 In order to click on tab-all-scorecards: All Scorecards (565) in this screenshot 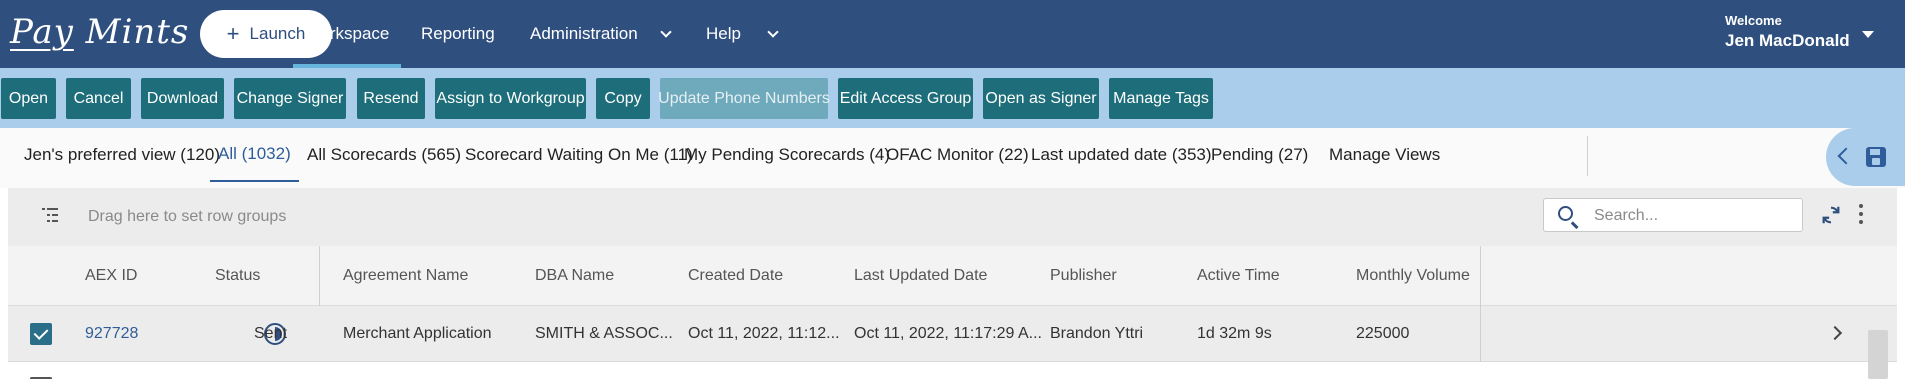, I will do `click(384, 155)`.